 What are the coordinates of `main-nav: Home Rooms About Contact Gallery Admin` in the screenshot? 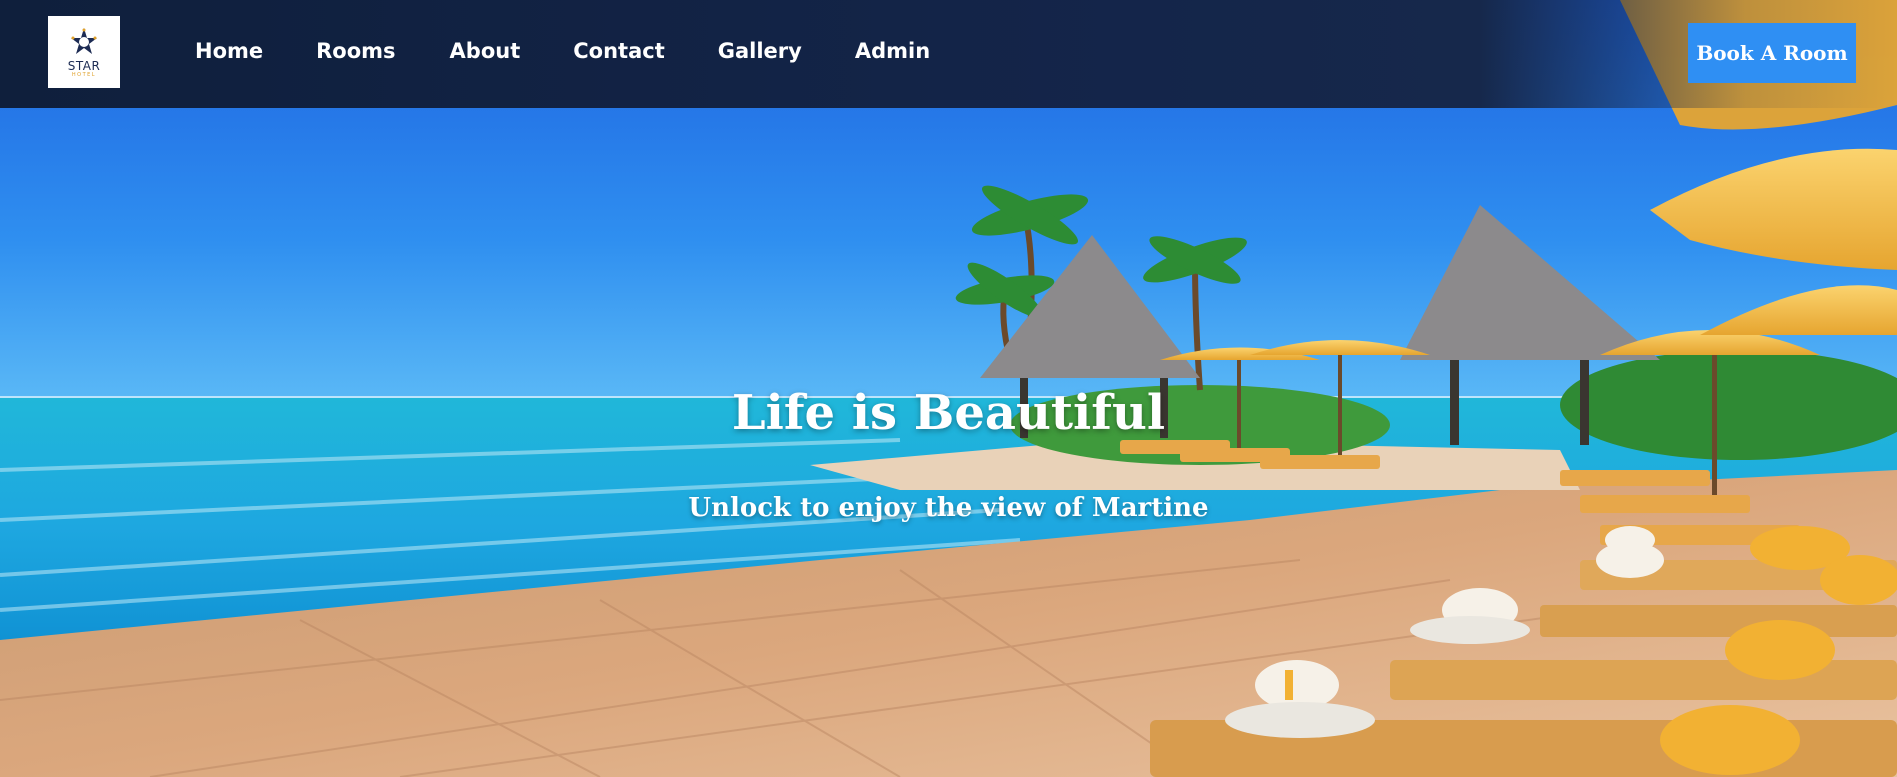 It's located at (589, 51).